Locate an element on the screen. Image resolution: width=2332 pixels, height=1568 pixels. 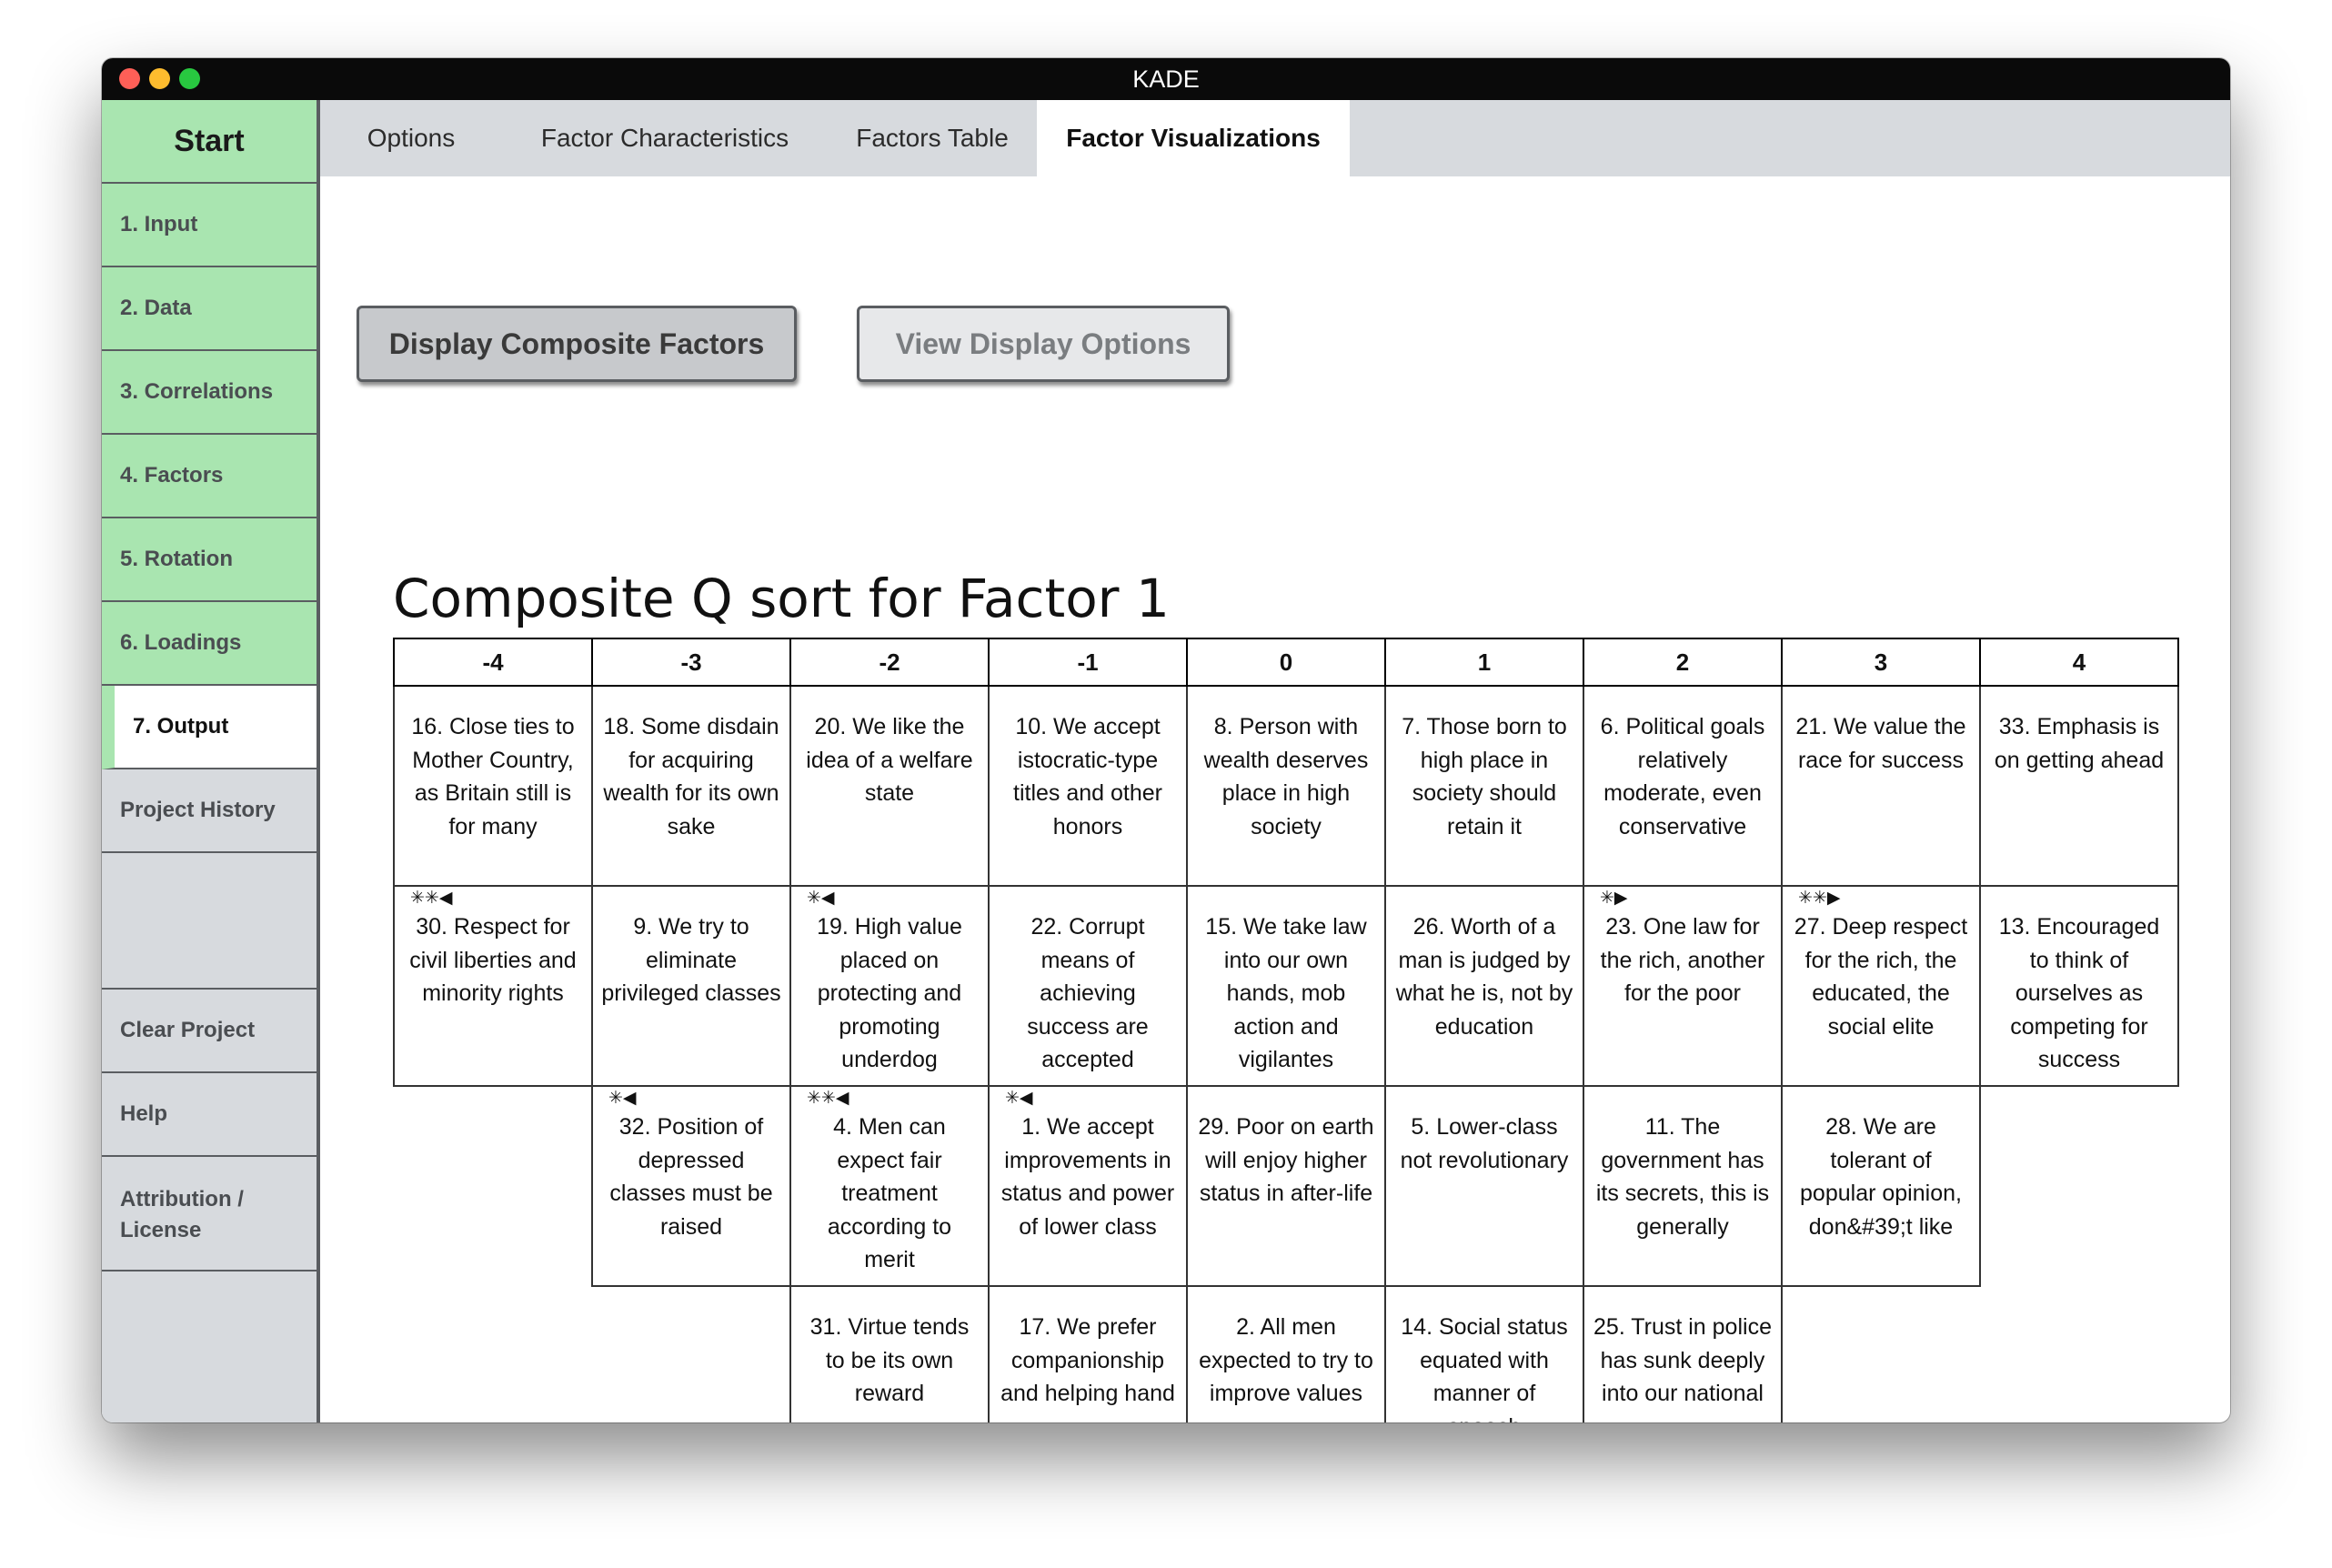
sidebar-item-clear-project: Clear Project is located at coordinates (209, 1031).